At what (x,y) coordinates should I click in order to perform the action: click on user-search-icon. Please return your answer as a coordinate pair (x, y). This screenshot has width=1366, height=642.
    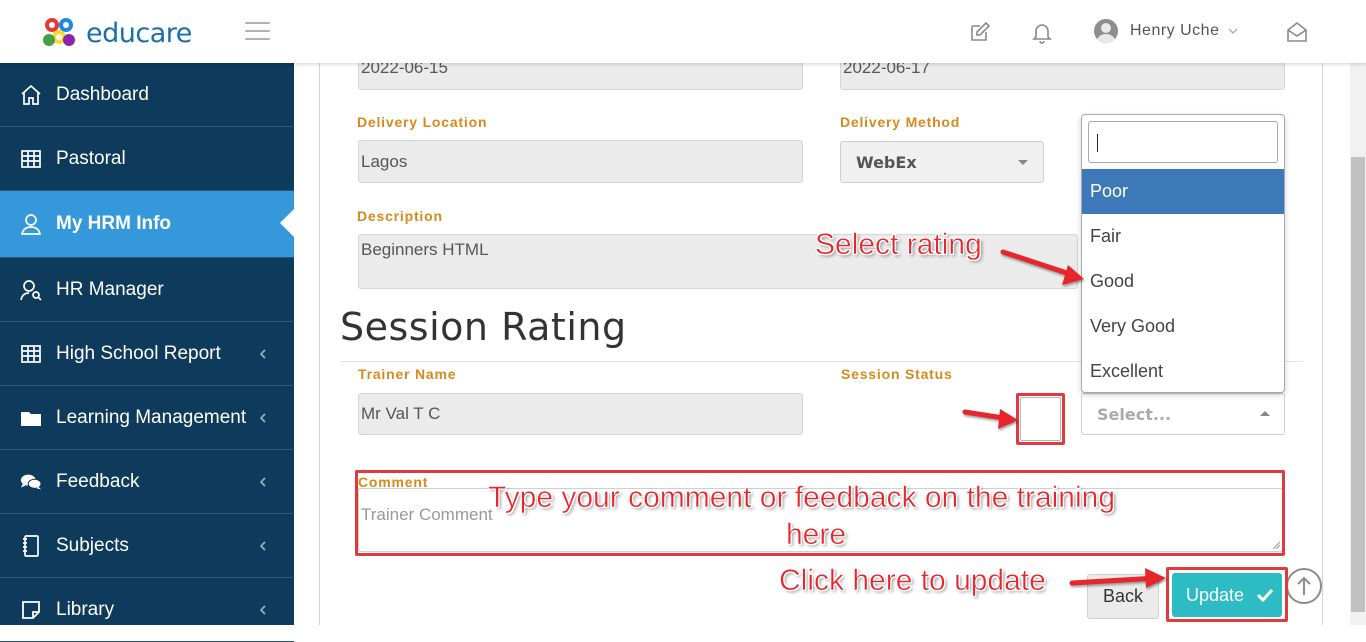
    Looking at the image, I should click on (31, 290).